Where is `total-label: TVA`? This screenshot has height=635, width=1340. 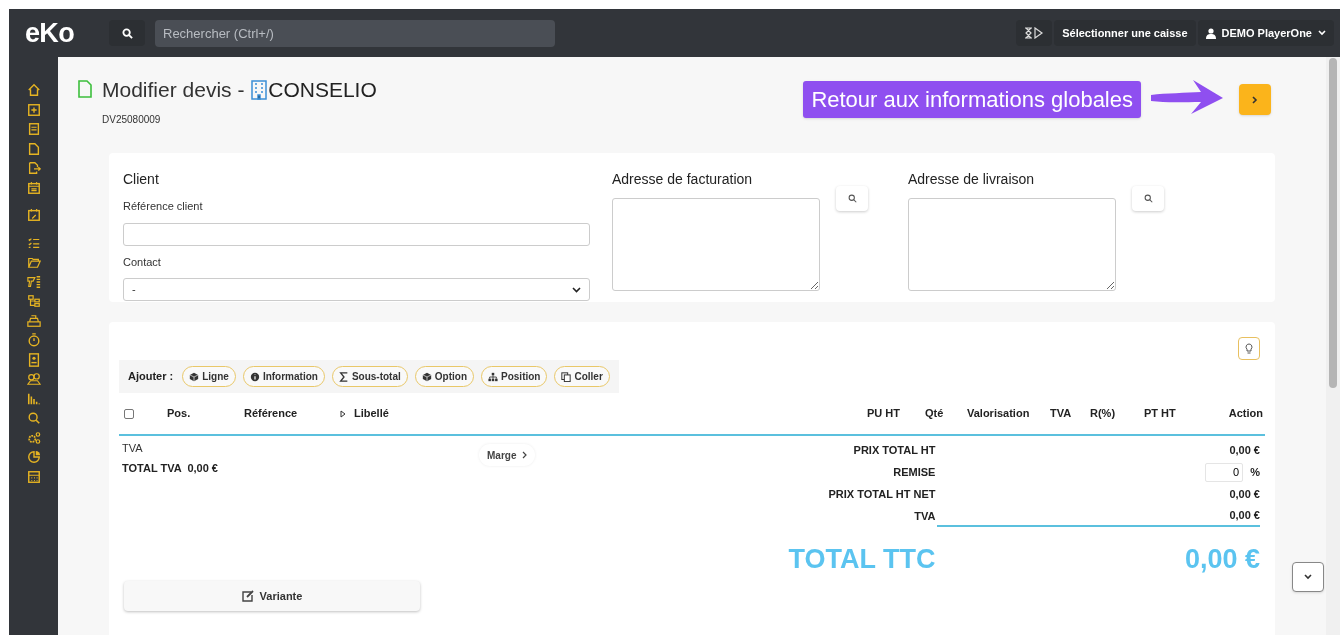
total-label: TVA is located at coordinates (924, 516).